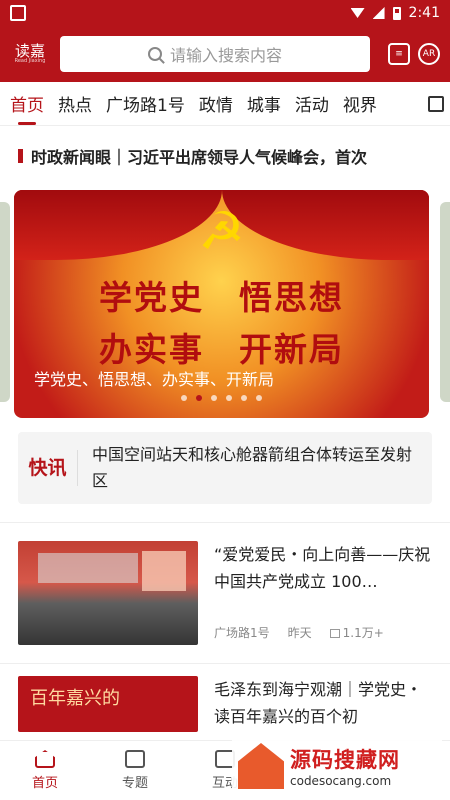 This screenshot has height=800, width=450. Describe the element at coordinates (357, 13) in the screenshot. I see `wifi-icon` at that location.